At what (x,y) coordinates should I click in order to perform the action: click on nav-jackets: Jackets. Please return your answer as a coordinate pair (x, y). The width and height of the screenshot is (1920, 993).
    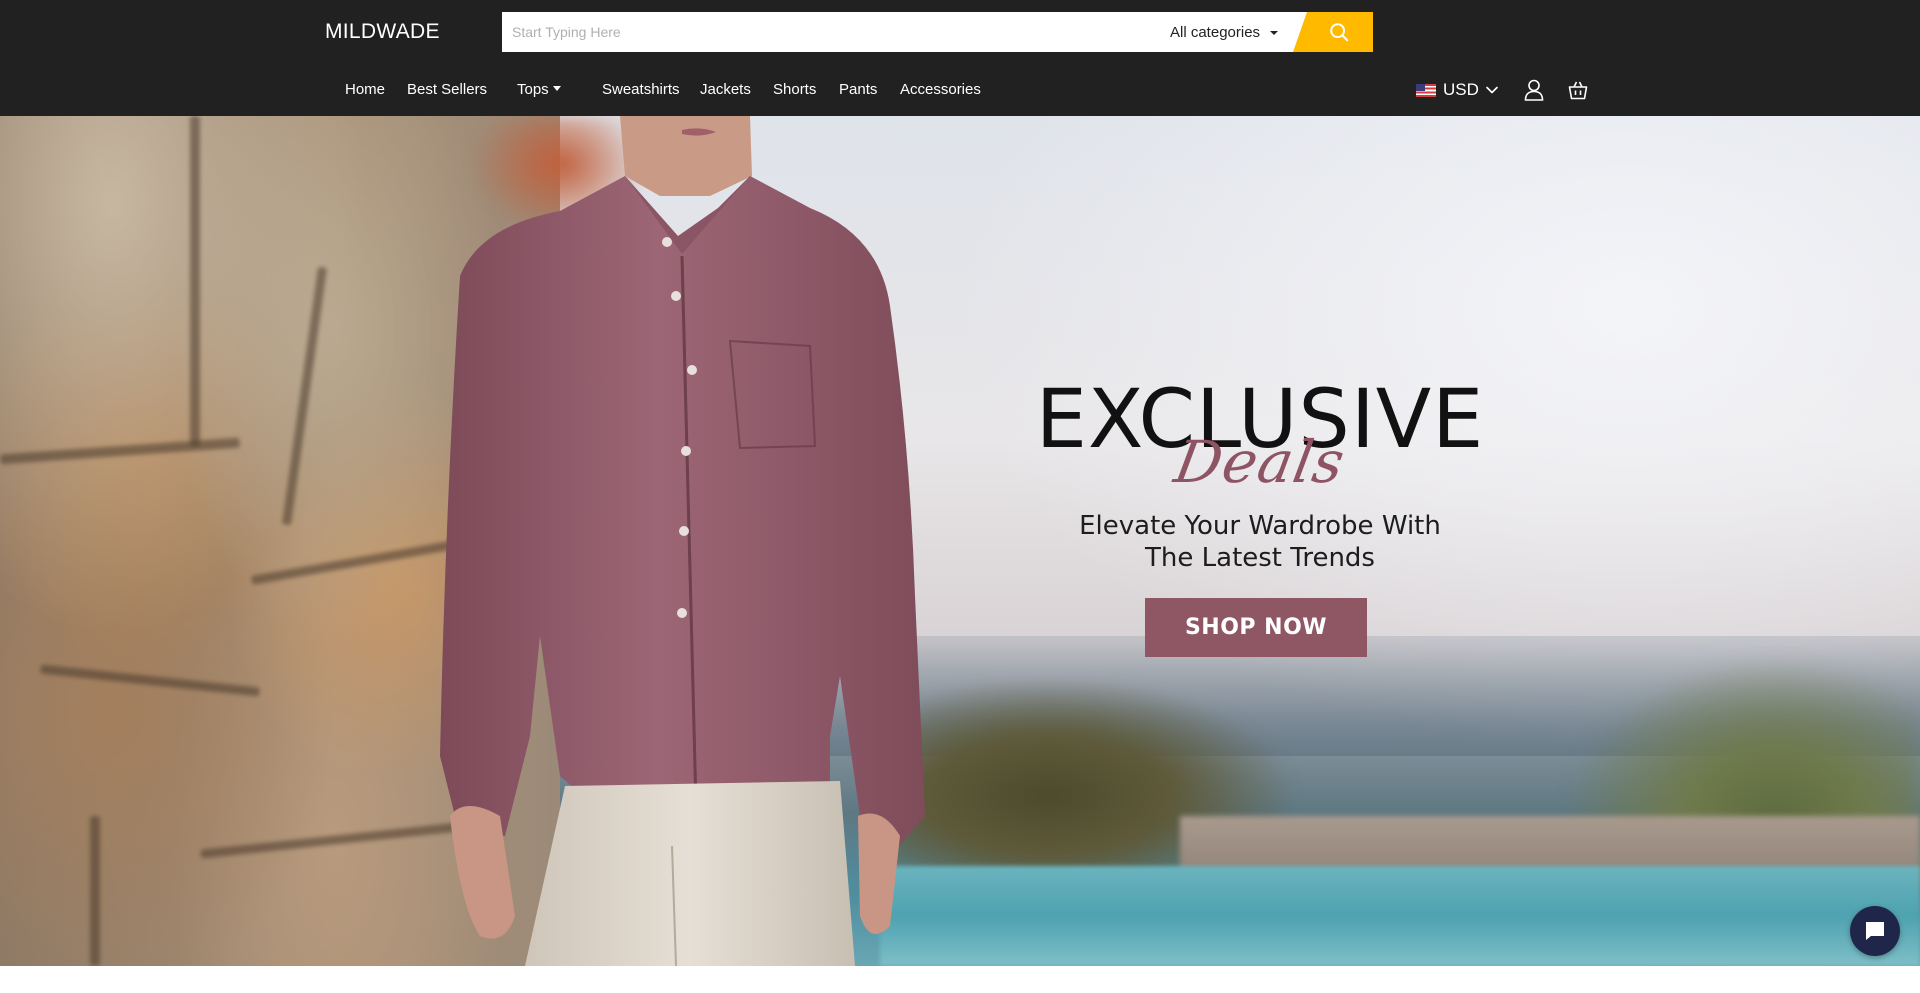
    Looking at the image, I should click on (725, 89).